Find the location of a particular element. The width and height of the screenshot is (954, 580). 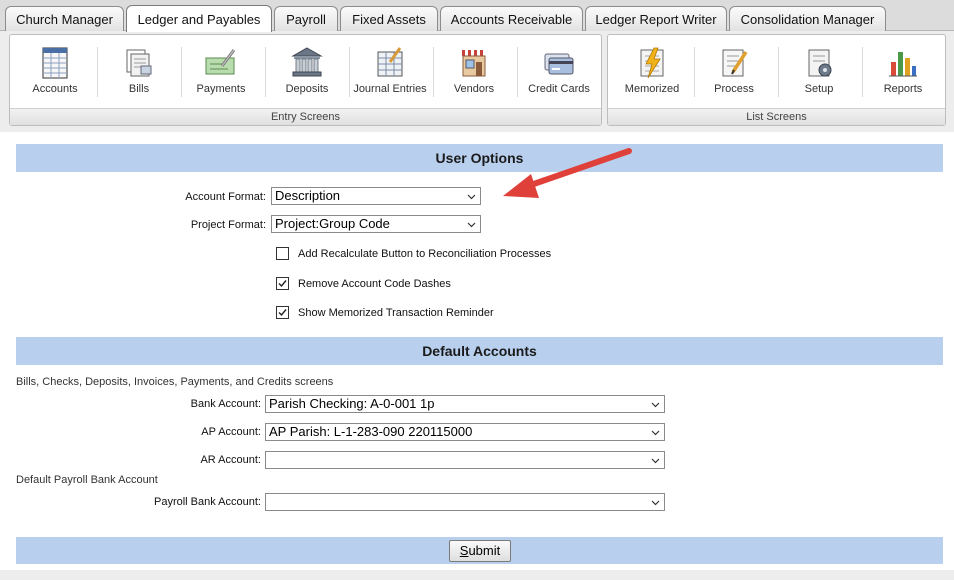

user-options-header: User Options is located at coordinates (479, 158).